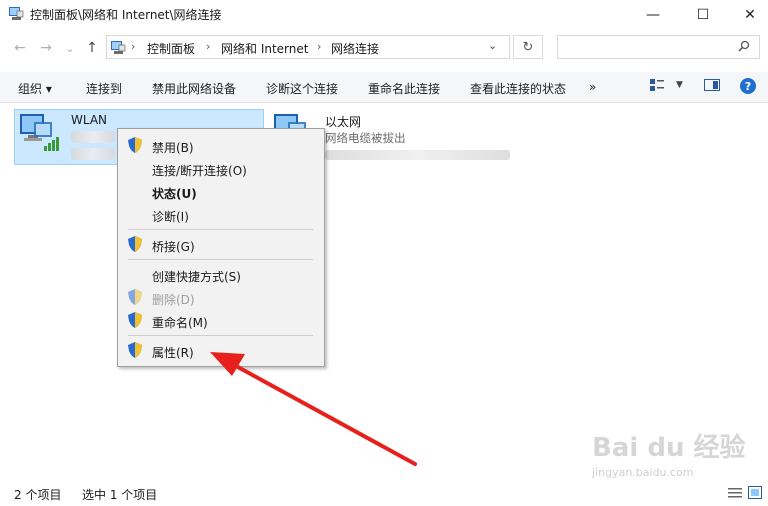  I want to click on watermark-url: jingyan.baidu.com, so click(642, 472).